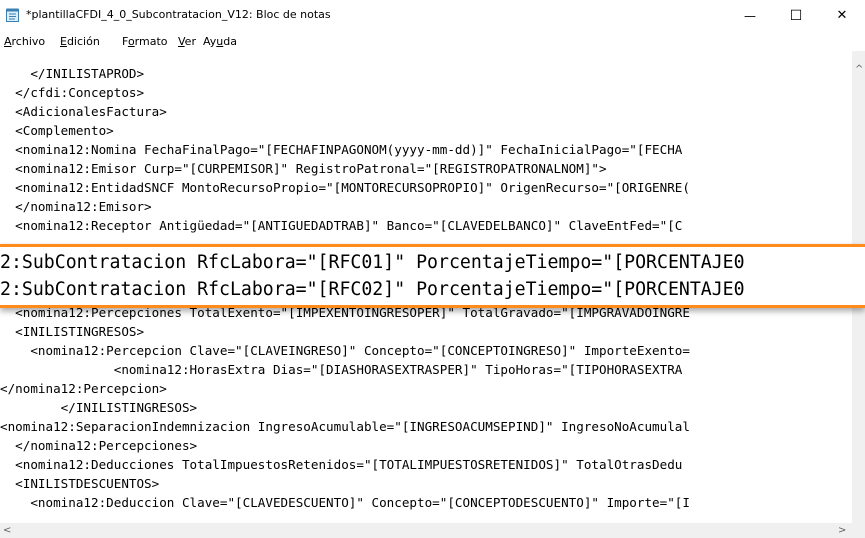 Image resolution: width=865 pixels, height=538 pixels. Describe the element at coordinates (145, 41) in the screenshot. I see `menu-formato: Formato` at that location.